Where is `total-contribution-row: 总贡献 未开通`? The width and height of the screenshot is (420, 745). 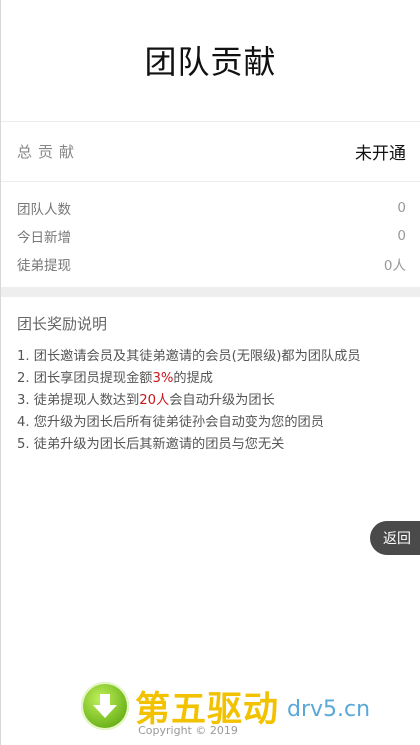 total-contribution-row: 总贡献 未开通 is located at coordinates (210, 152).